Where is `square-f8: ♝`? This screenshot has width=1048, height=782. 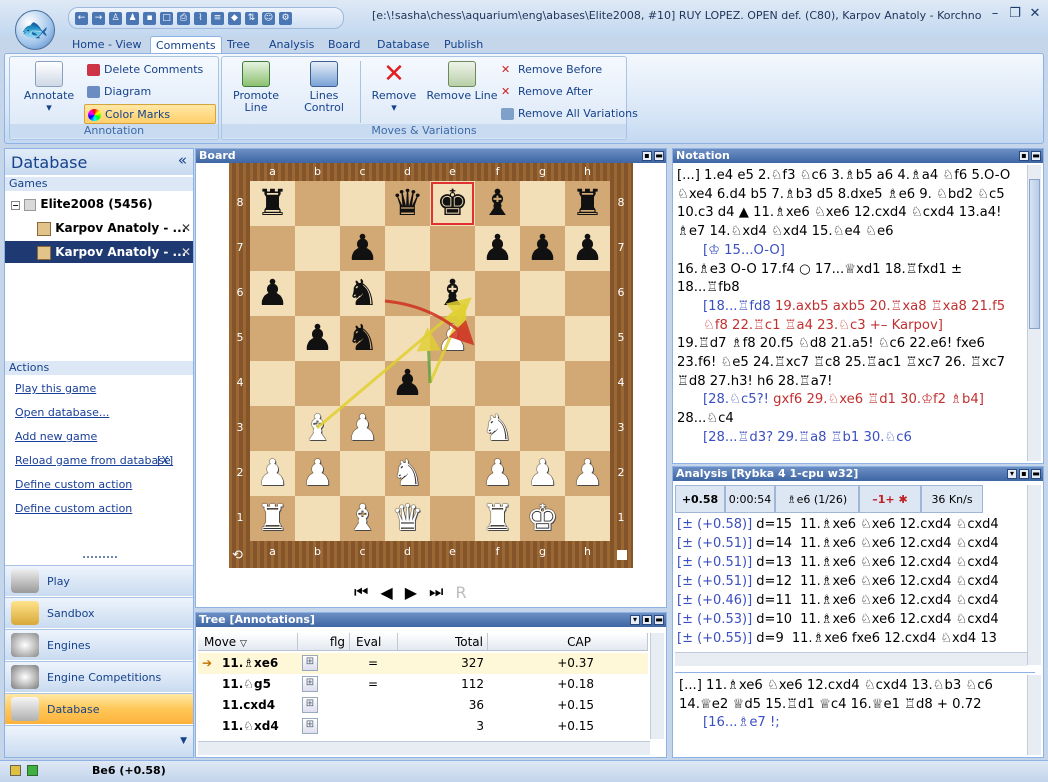 square-f8: ♝ is located at coordinates (497, 203).